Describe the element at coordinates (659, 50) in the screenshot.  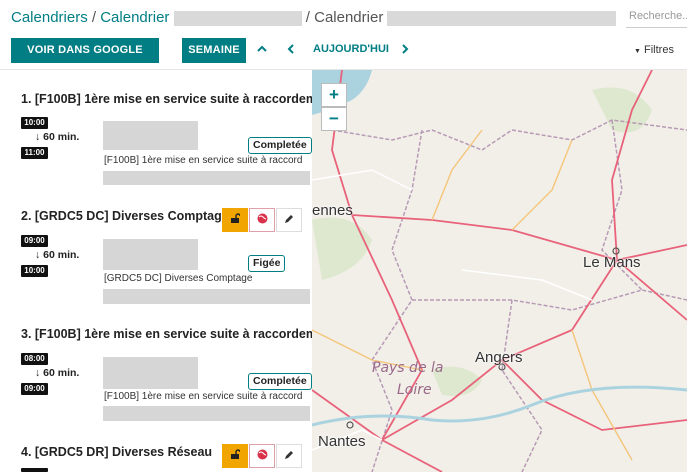
I see `filters-label: Filtres` at that location.